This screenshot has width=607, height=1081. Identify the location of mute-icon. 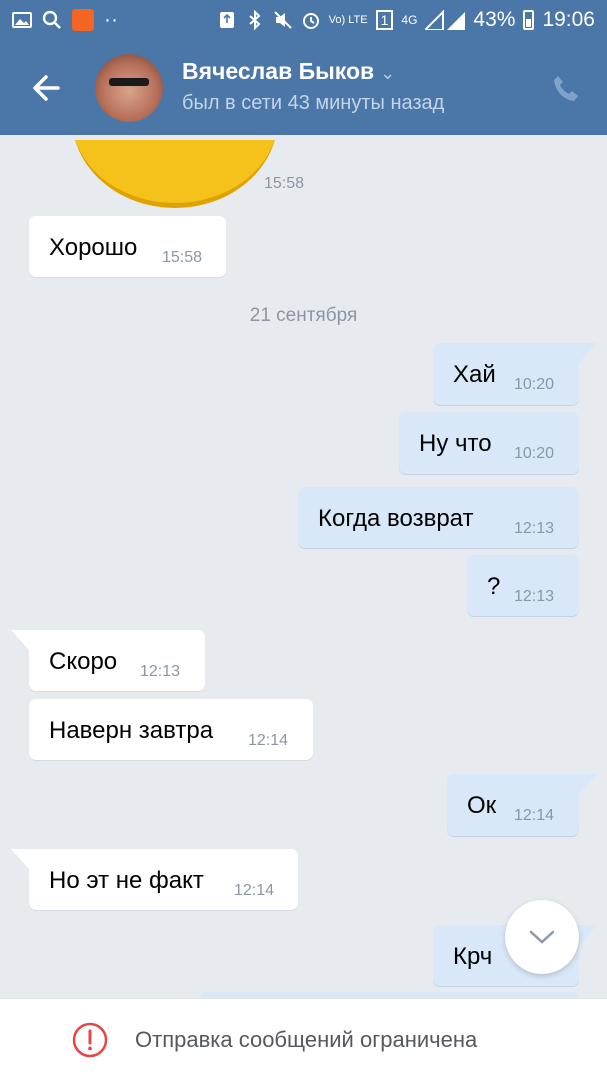
(282, 20).